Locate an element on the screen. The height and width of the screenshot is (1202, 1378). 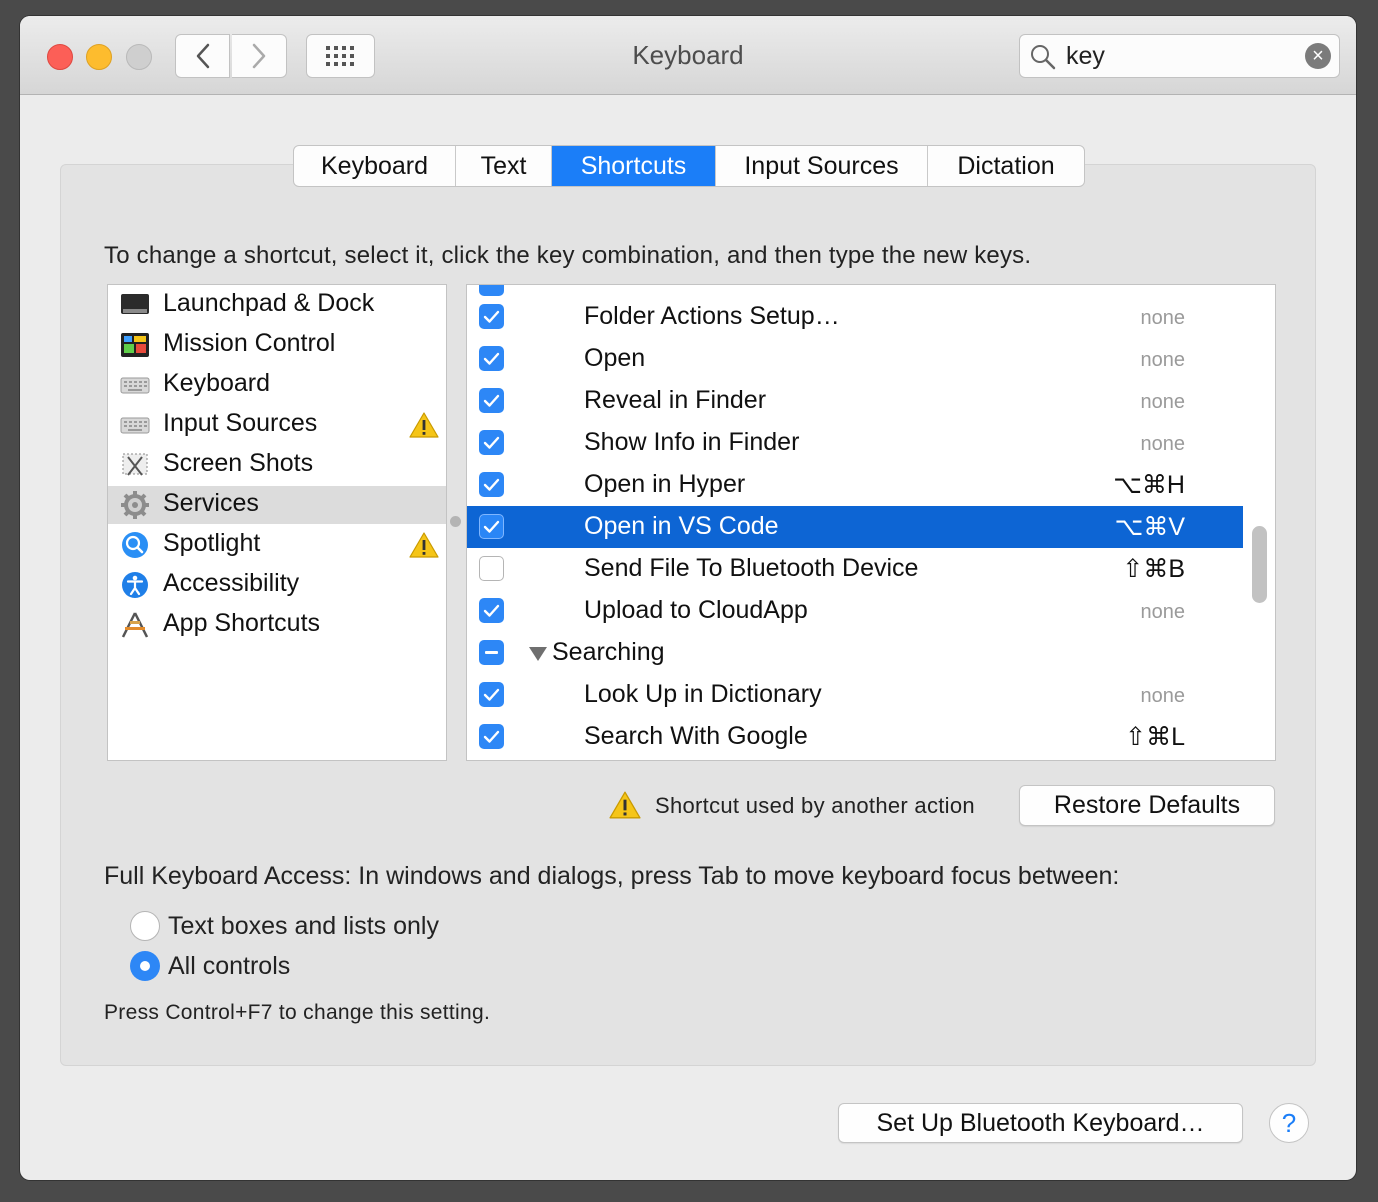
category-label: Input Sources is located at coordinates (240, 423).